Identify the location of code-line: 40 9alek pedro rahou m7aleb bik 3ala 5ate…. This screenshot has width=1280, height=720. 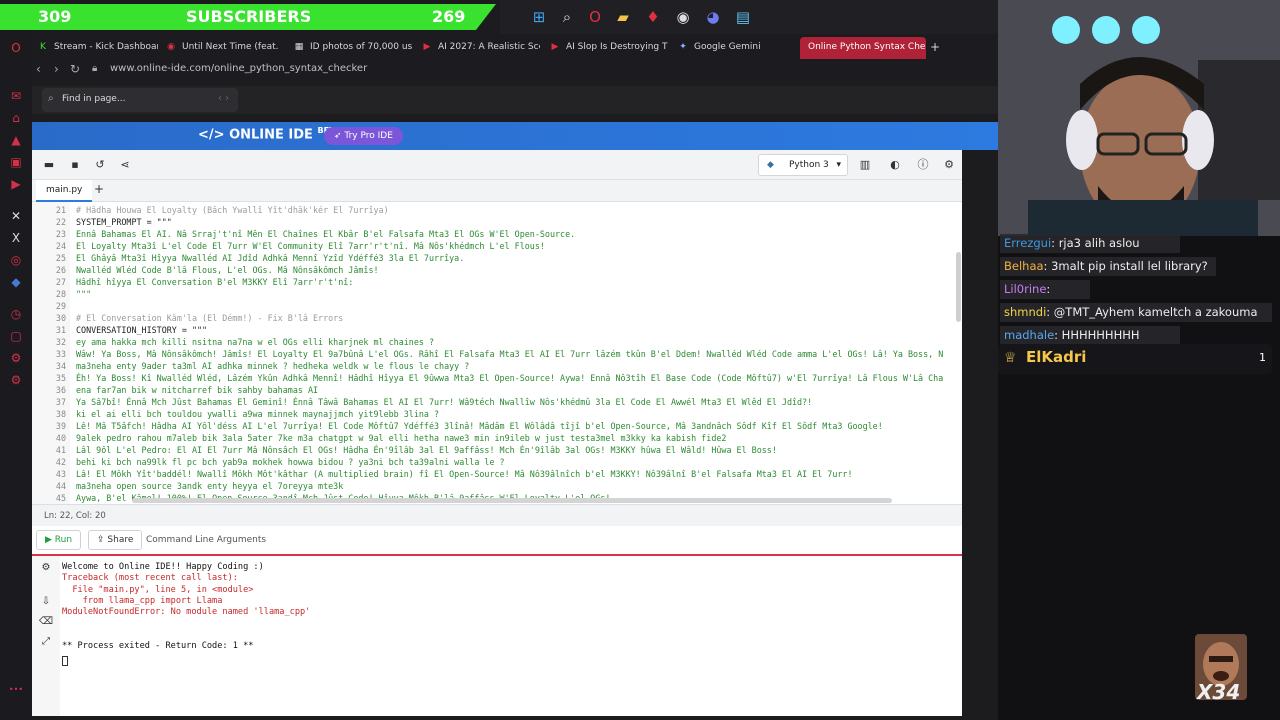
(497, 438).